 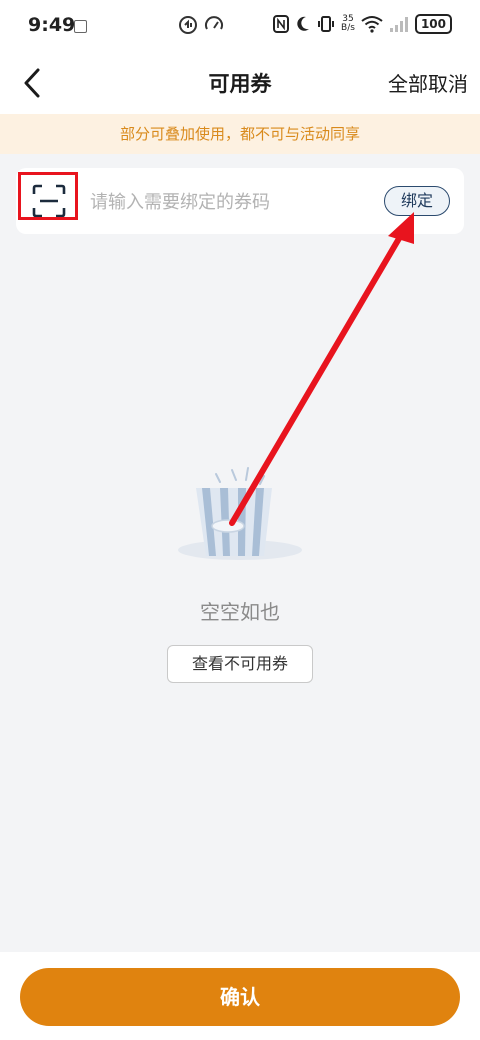 I want to click on bind-button: 绑定, so click(x=417, y=201).